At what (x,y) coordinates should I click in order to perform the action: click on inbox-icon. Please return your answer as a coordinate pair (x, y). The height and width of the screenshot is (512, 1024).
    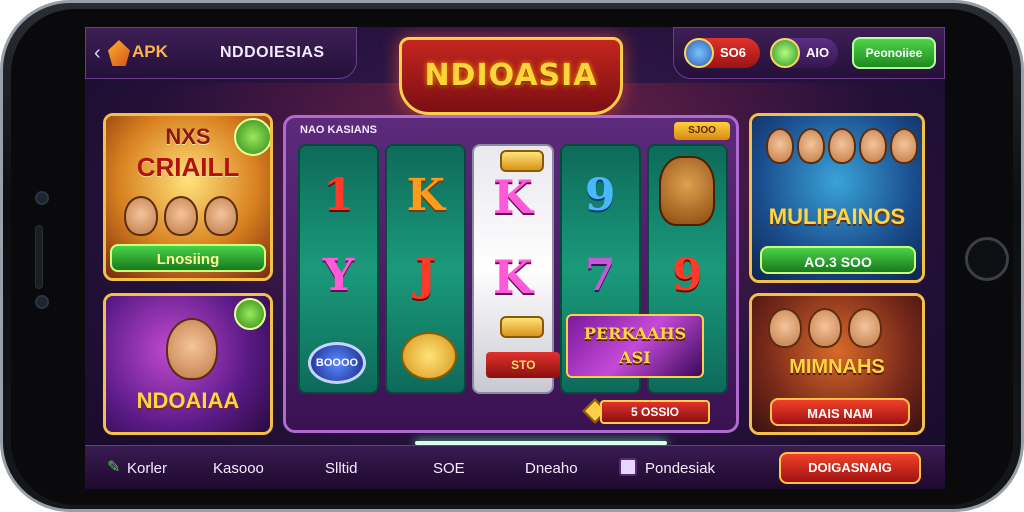
    Looking at the image, I should click on (628, 467).